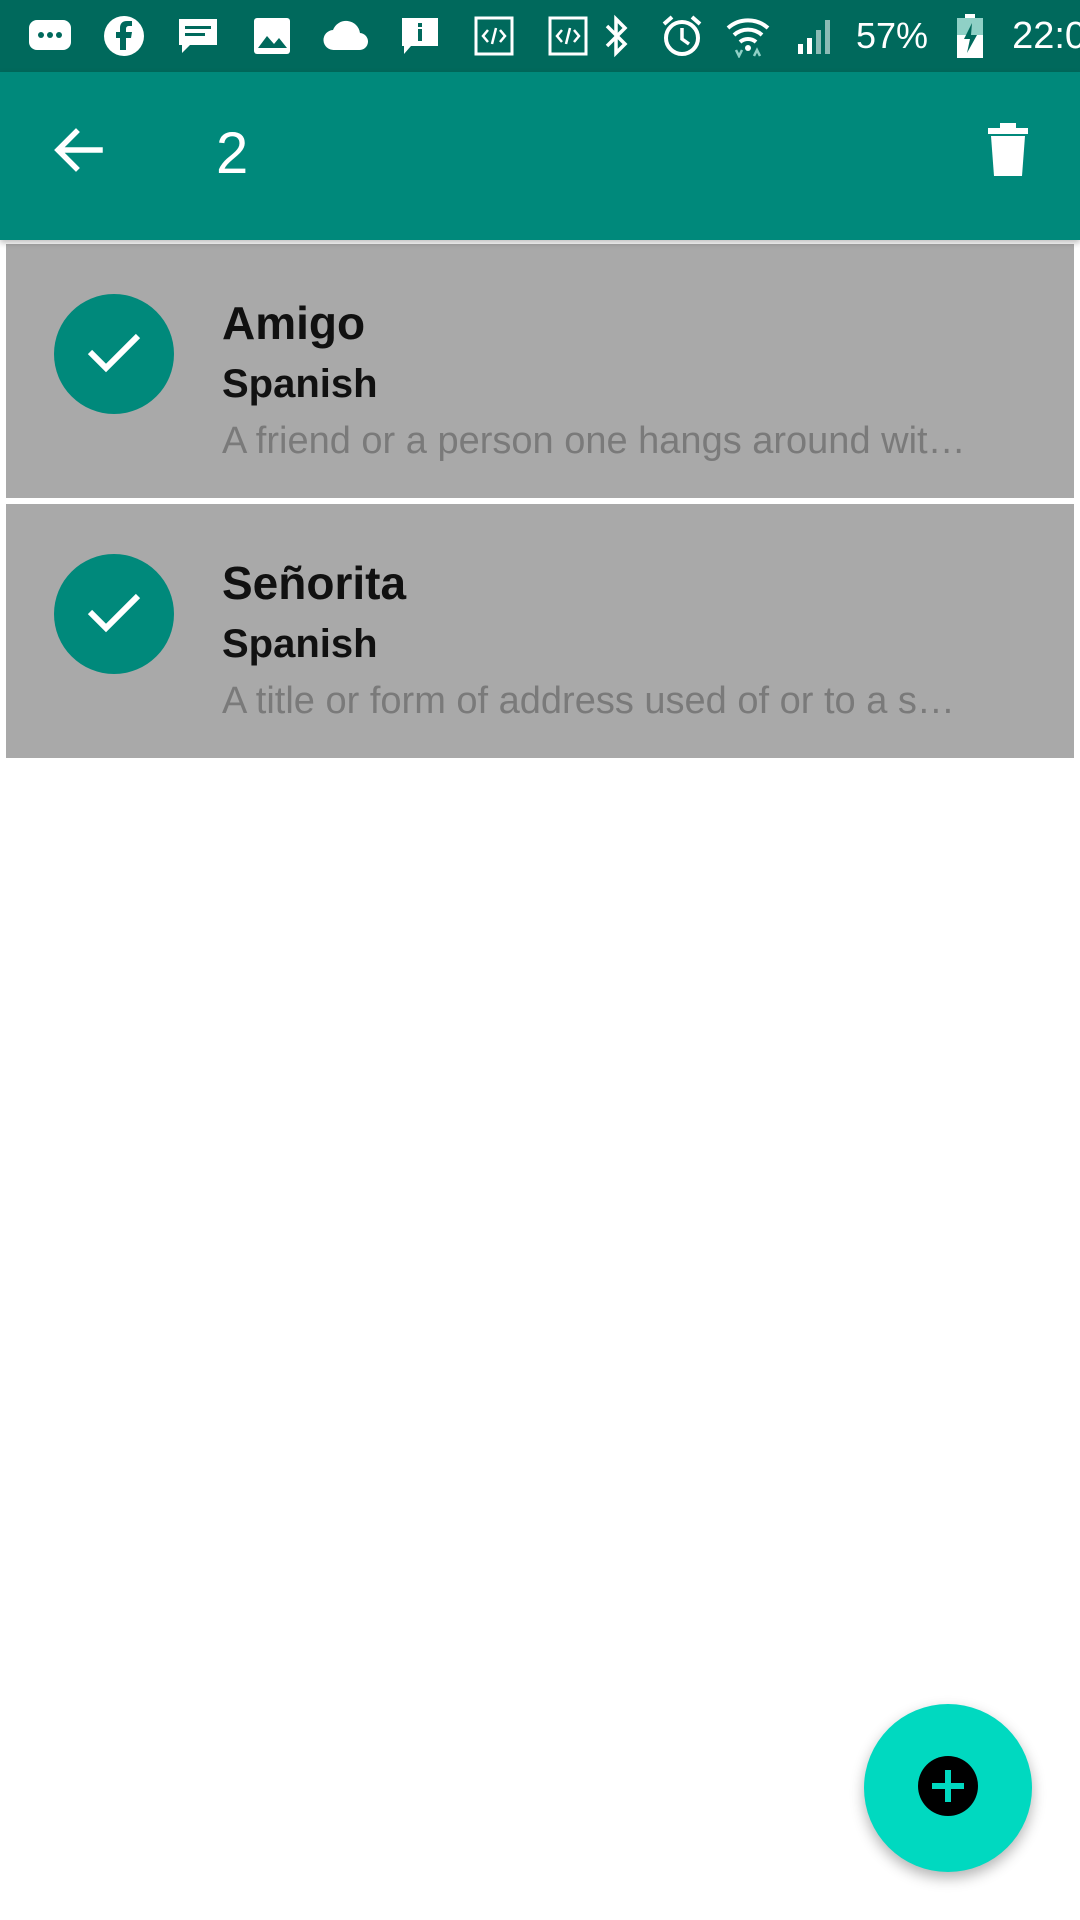  What do you see at coordinates (232, 153) in the screenshot?
I see `selected-count: 2` at bounding box center [232, 153].